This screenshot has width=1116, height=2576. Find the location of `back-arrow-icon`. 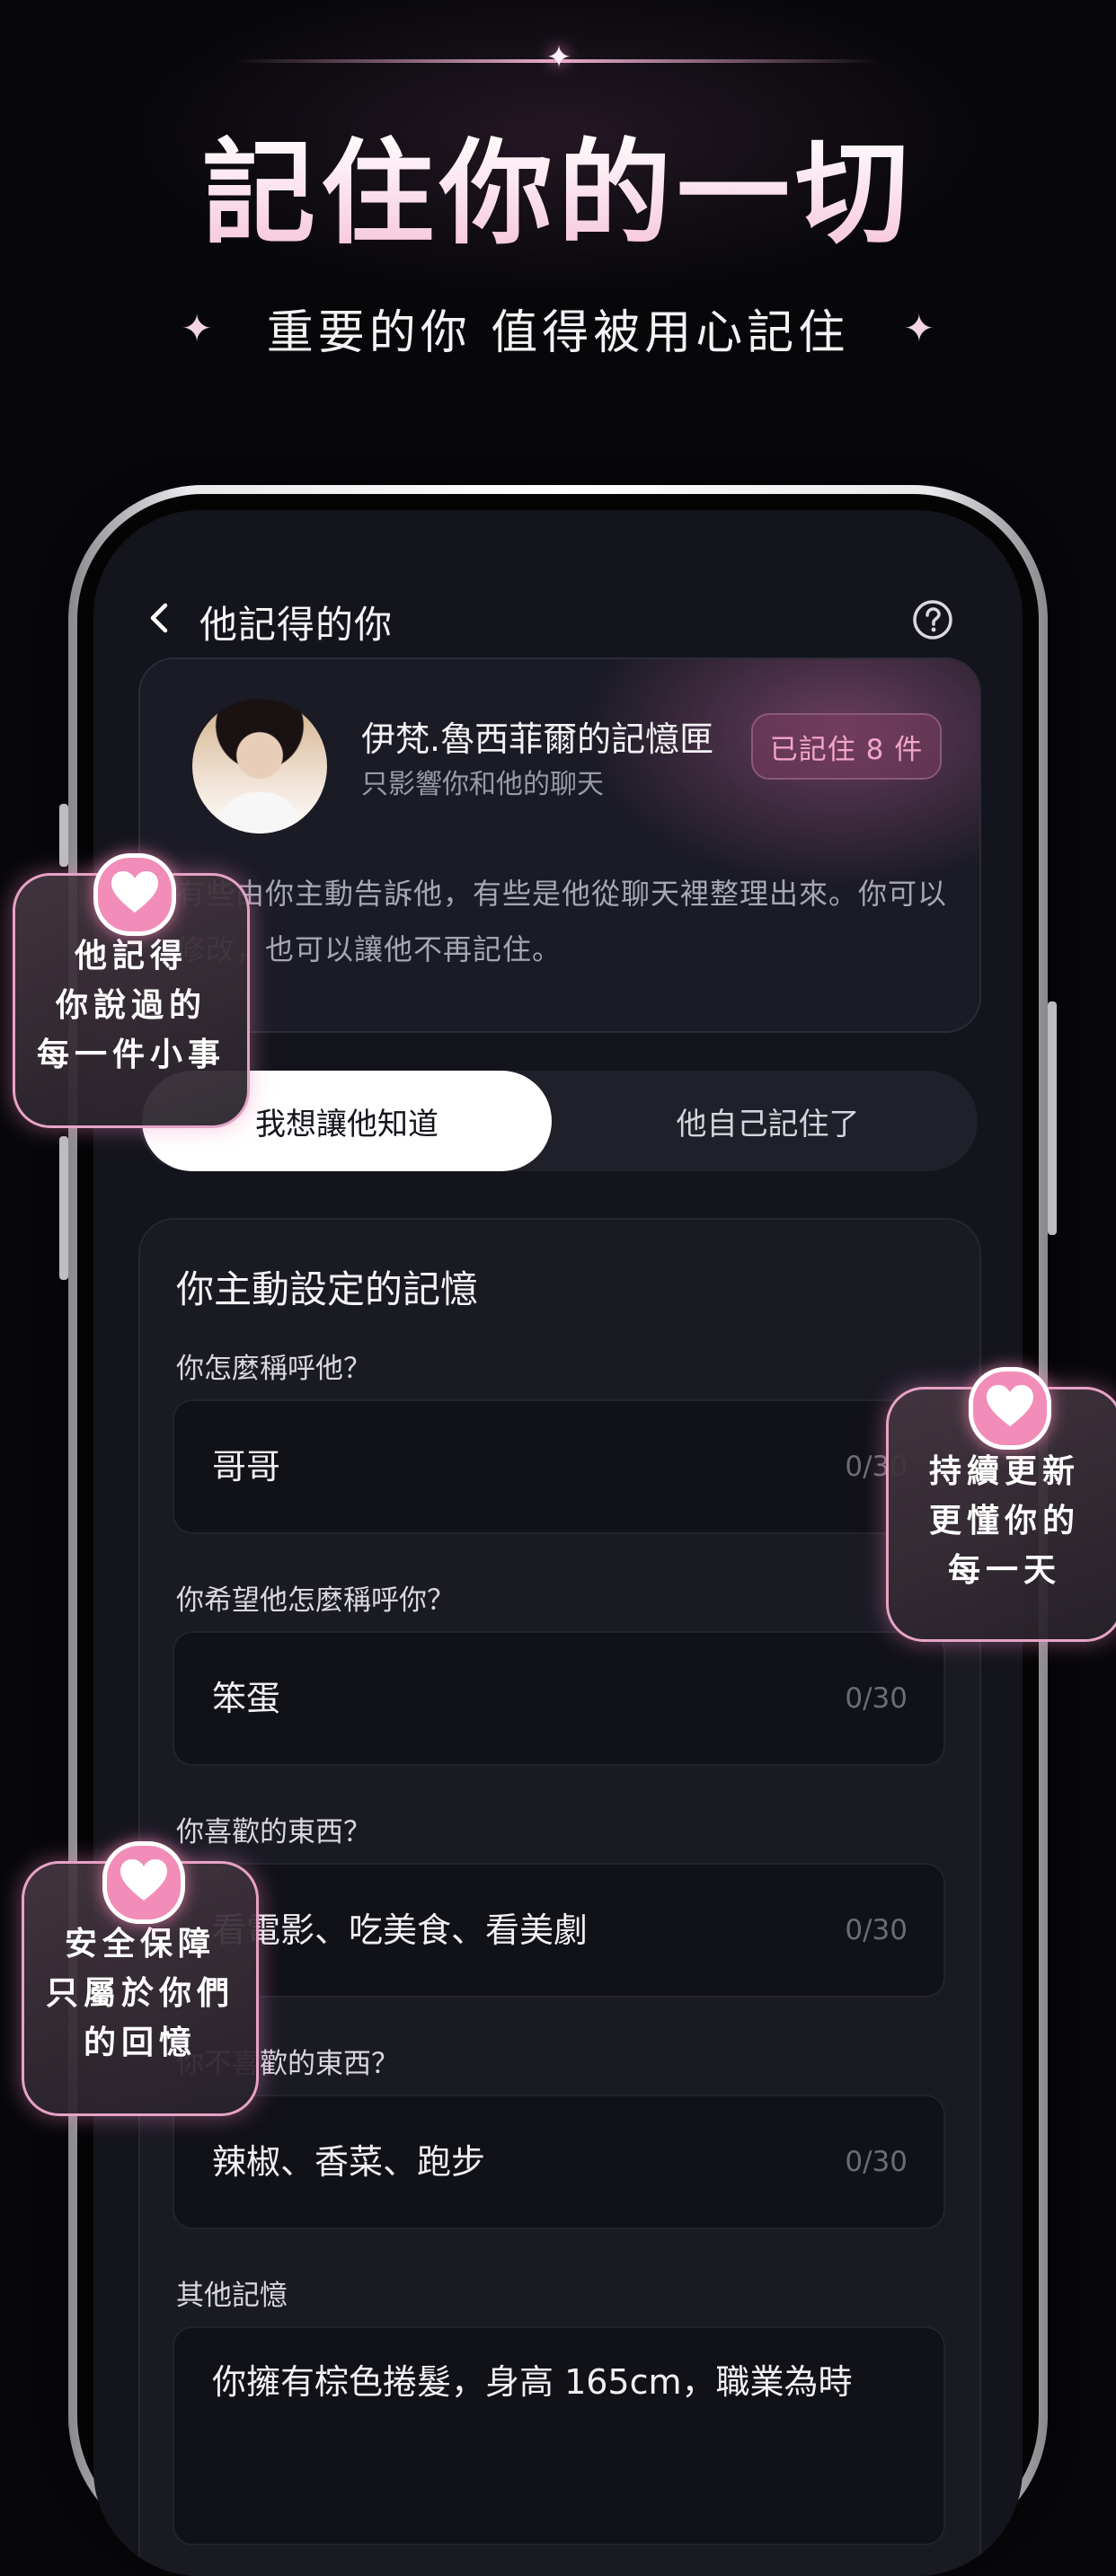

back-arrow-icon is located at coordinates (160, 618).